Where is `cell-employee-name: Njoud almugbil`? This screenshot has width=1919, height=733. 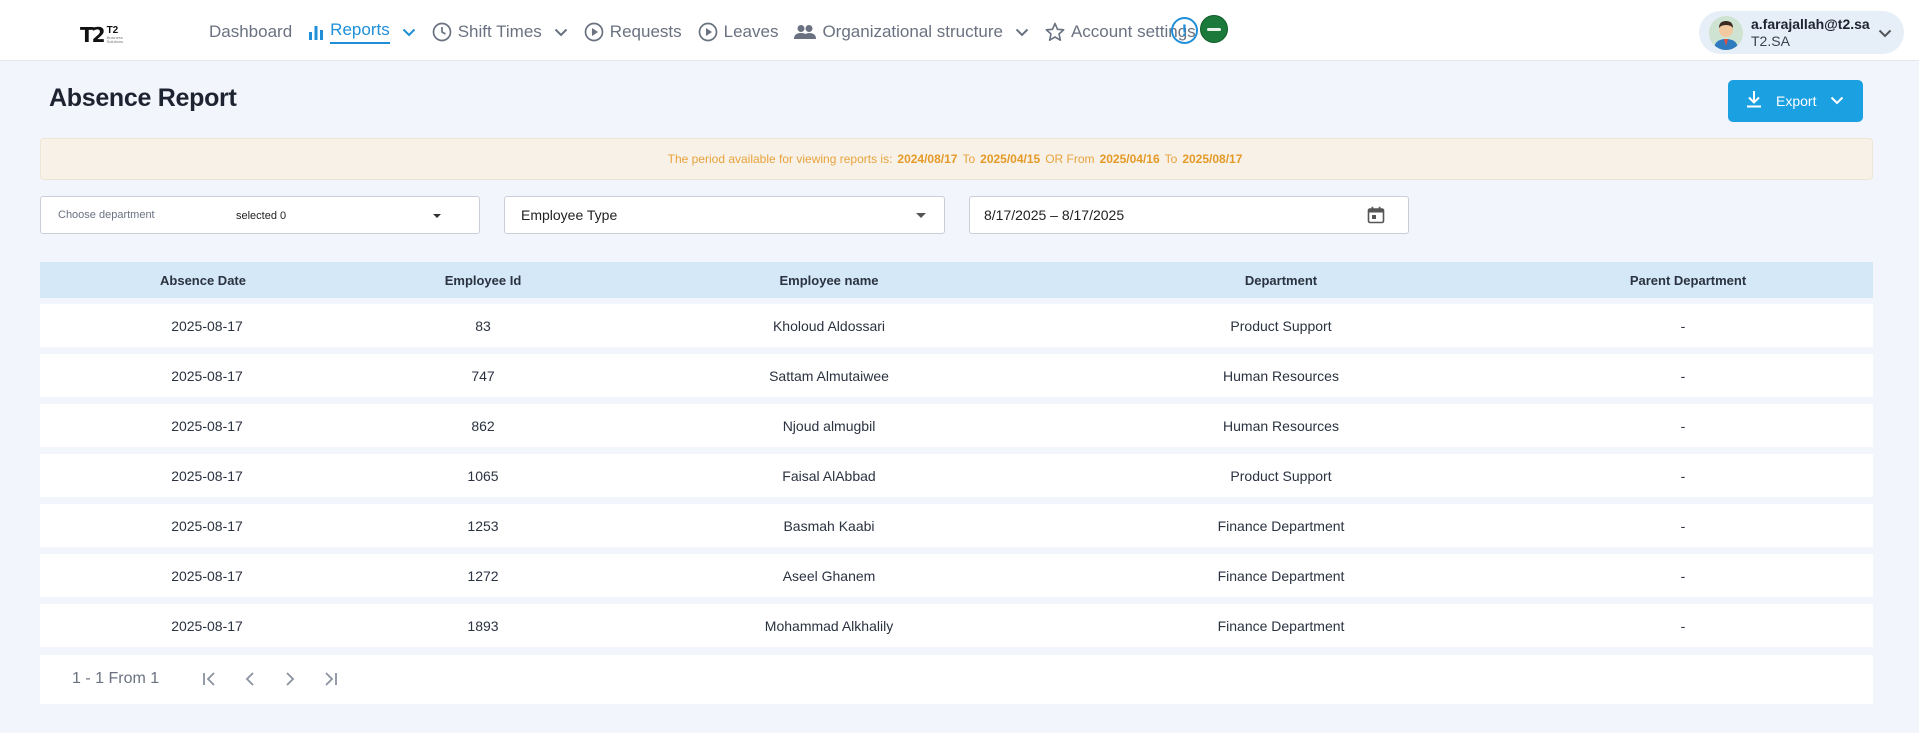 cell-employee-name: Njoud almugbil is located at coordinates (829, 426).